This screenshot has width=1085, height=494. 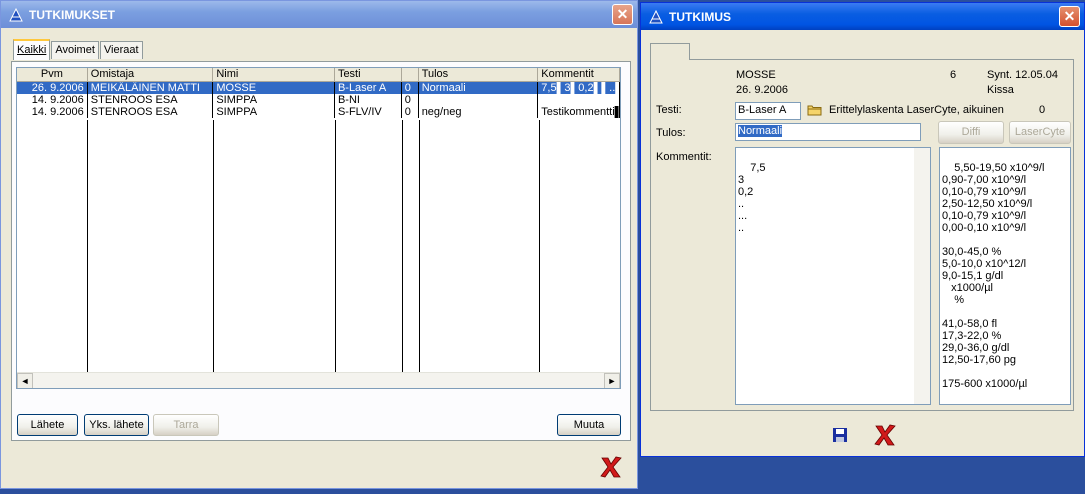 I want to click on comment-text: 7,5 3 0,2 .. ... .., so click(x=752, y=198).